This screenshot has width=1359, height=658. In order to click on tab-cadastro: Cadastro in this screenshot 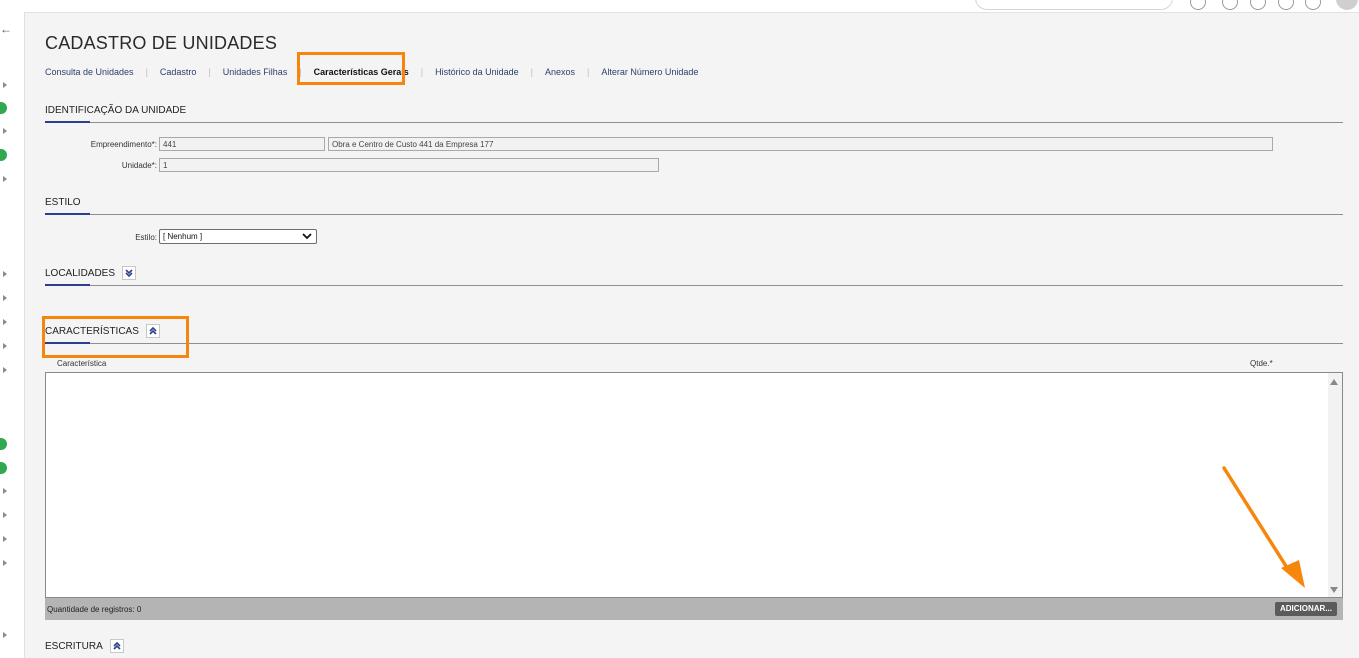, I will do `click(178, 72)`.